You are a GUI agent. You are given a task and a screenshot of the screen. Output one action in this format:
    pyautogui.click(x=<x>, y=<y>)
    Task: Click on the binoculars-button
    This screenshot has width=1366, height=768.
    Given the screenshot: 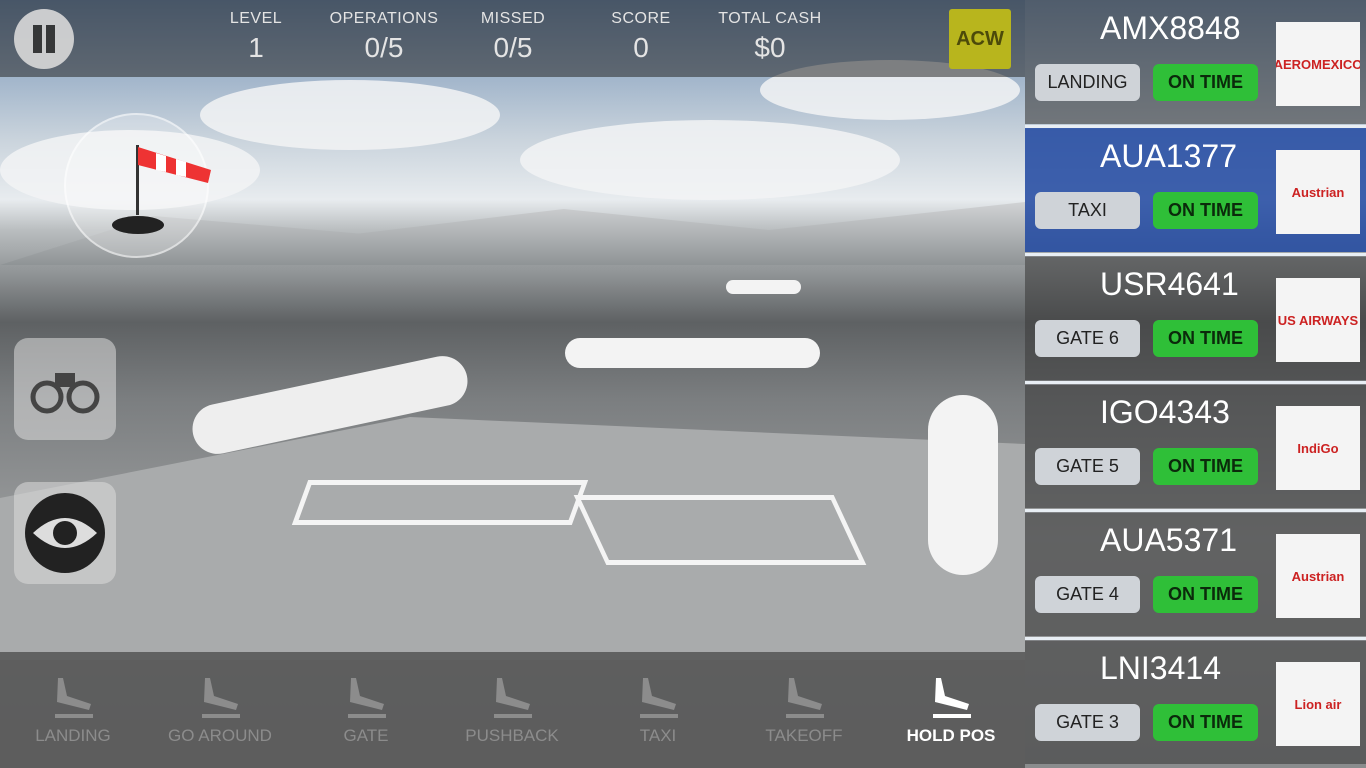 What is the action you would take?
    pyautogui.click(x=65, y=389)
    